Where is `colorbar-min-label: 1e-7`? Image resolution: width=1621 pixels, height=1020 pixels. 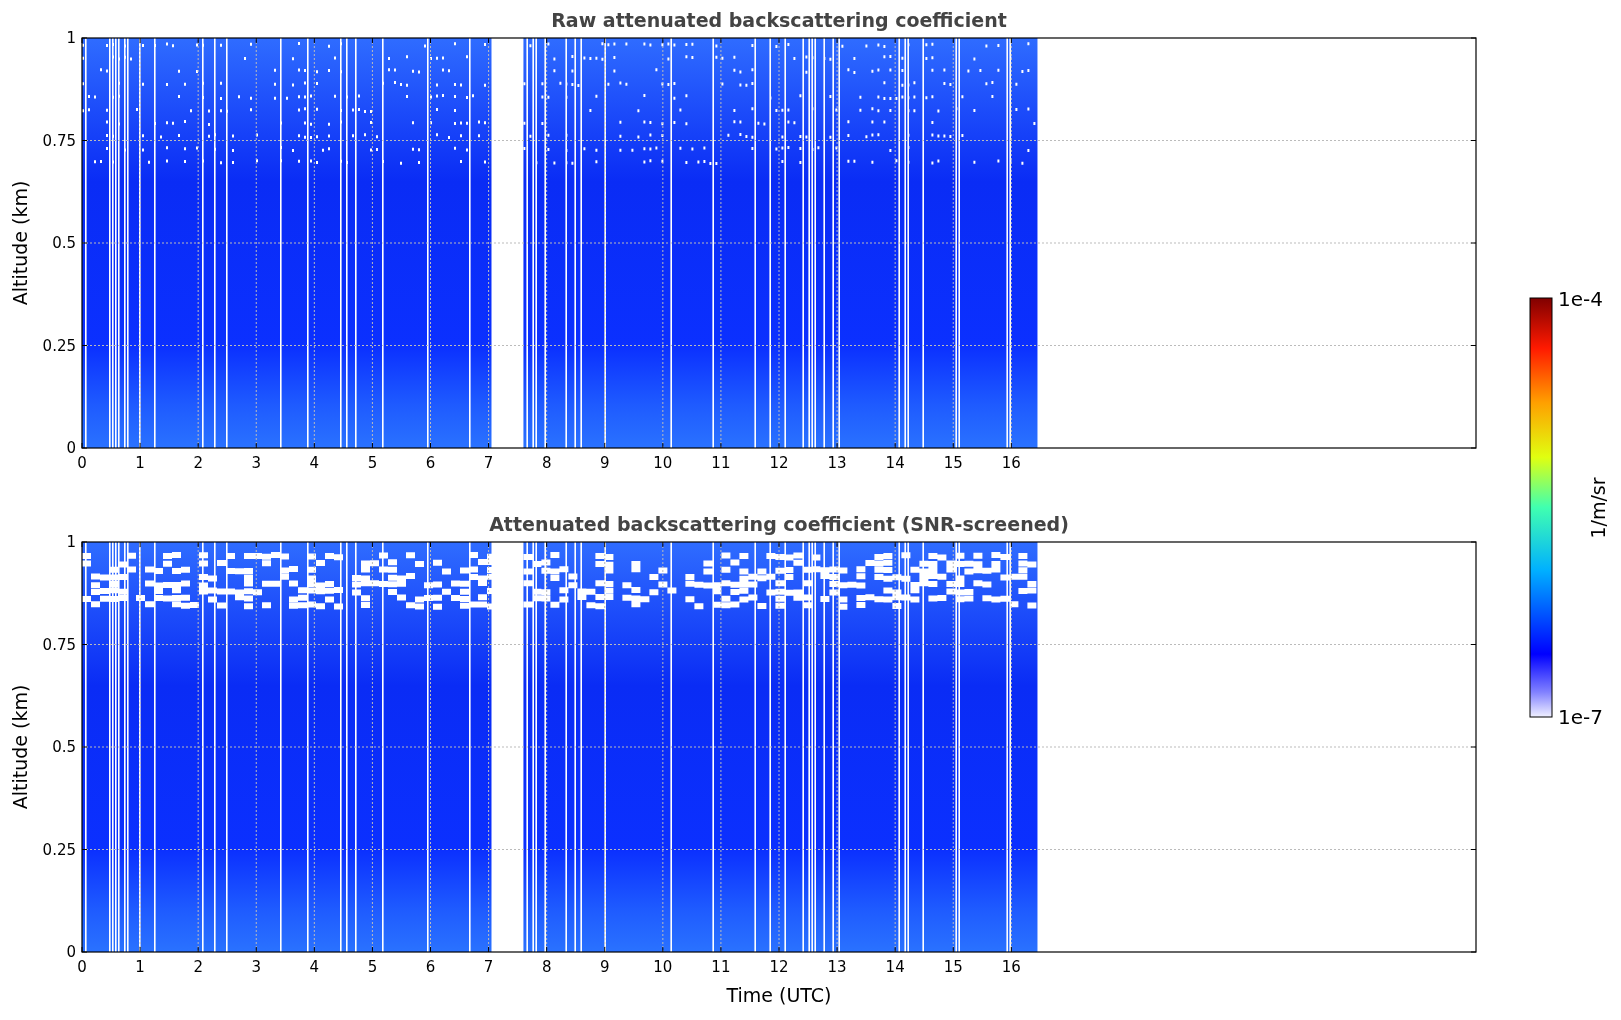
colorbar-min-label: 1e-7 is located at coordinates (1580, 717).